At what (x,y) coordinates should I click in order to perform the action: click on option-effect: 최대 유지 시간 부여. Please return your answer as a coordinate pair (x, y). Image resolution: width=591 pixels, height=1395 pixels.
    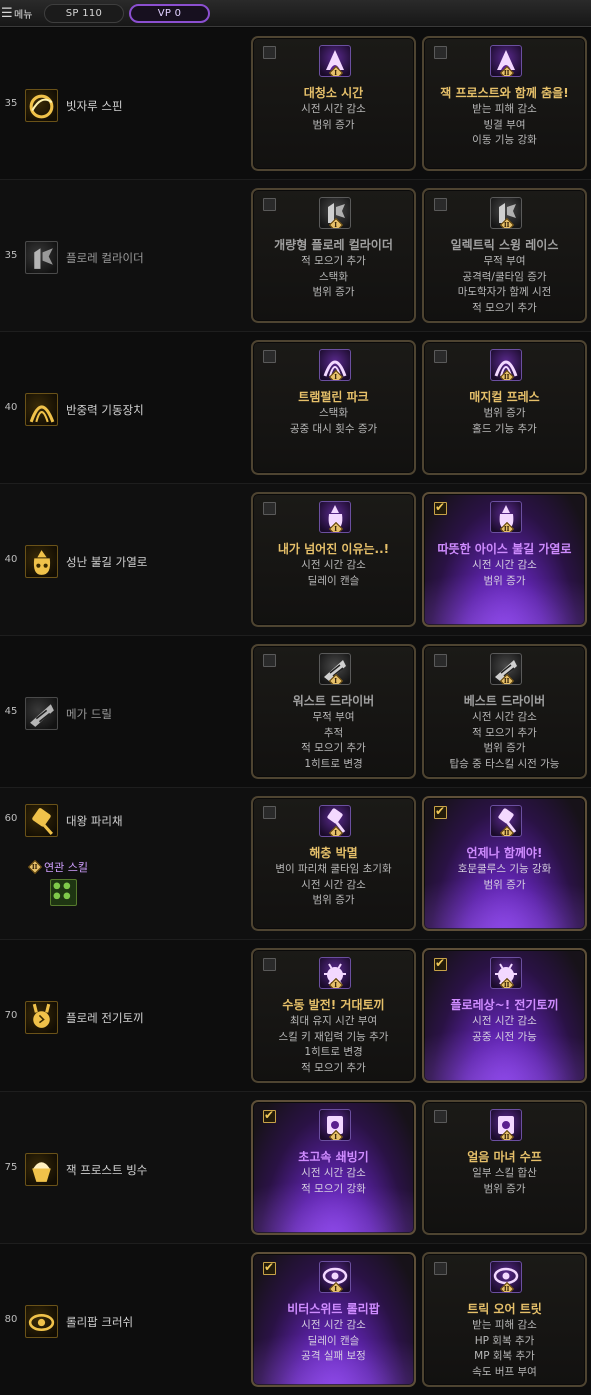
    Looking at the image, I should click on (333, 1021).